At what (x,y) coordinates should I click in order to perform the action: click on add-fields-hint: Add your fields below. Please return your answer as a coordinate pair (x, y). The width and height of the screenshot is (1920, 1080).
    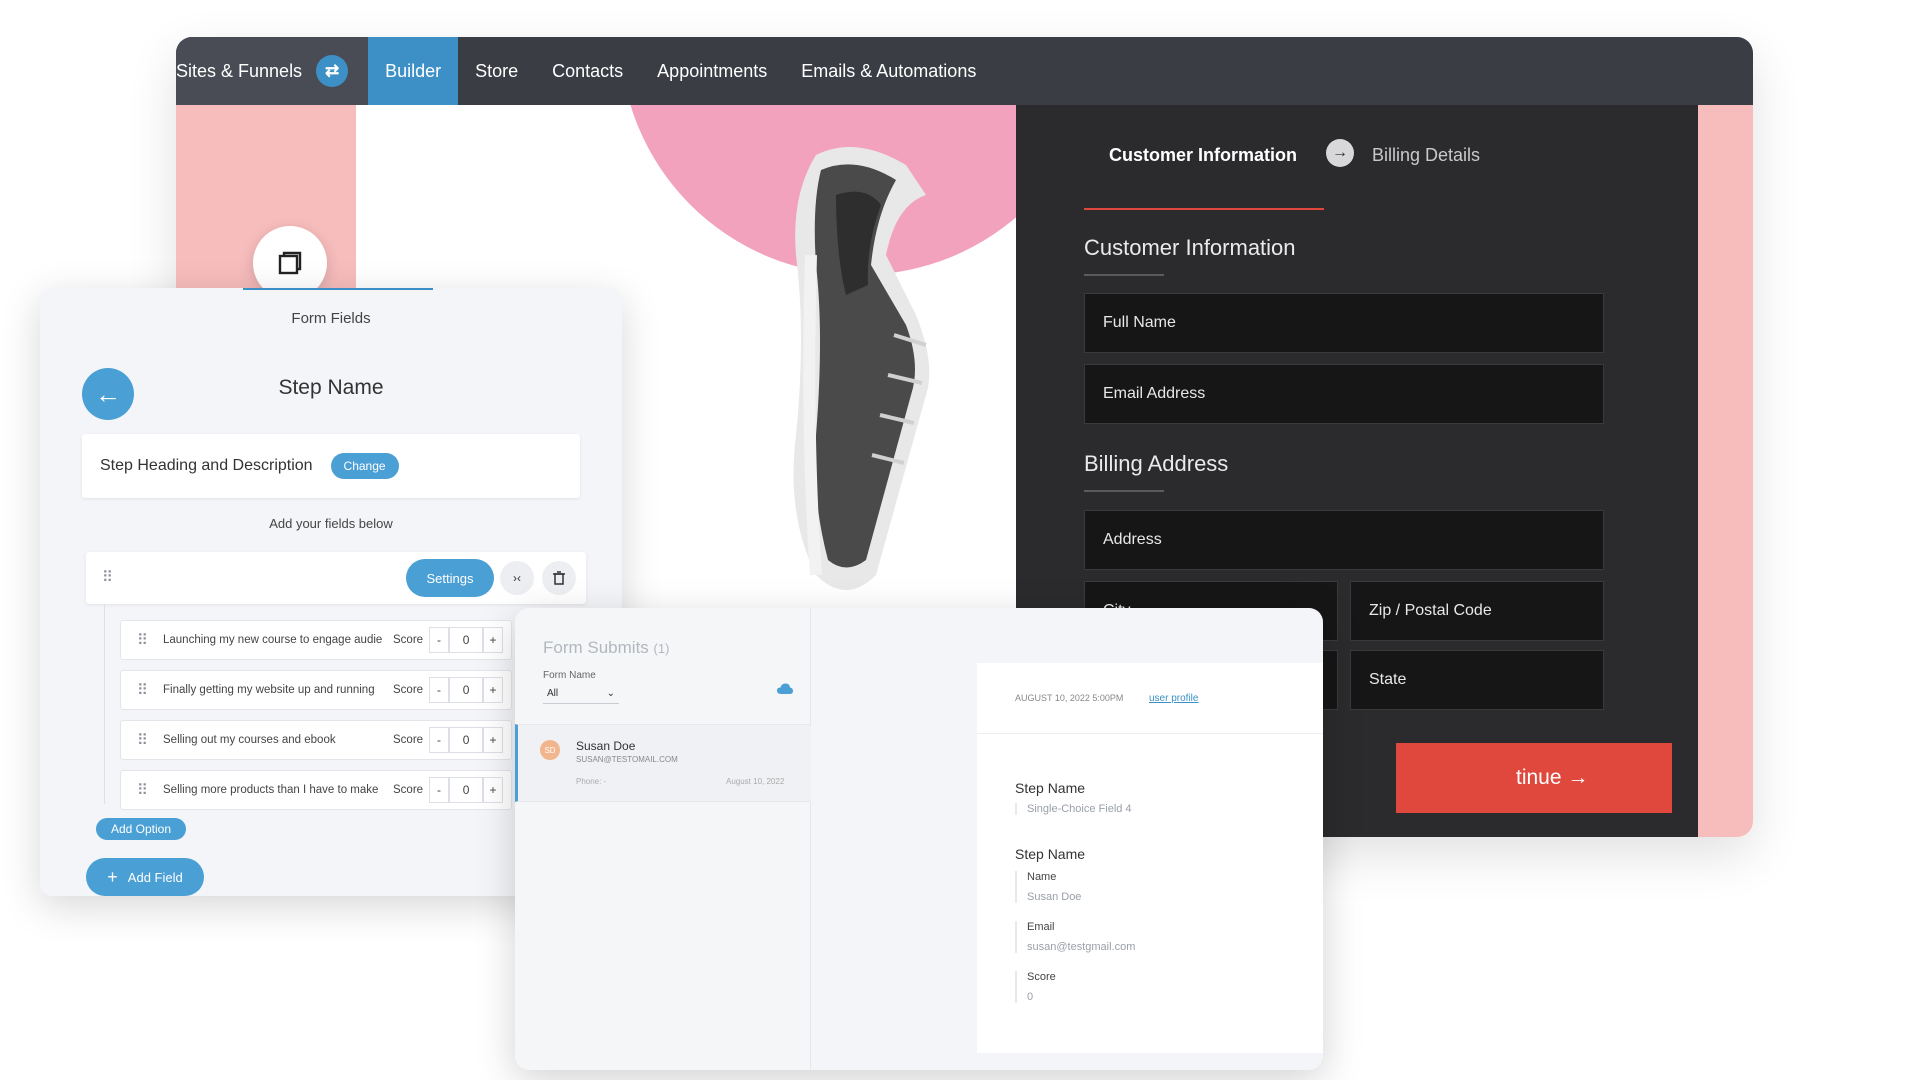
    Looking at the image, I should click on (331, 523).